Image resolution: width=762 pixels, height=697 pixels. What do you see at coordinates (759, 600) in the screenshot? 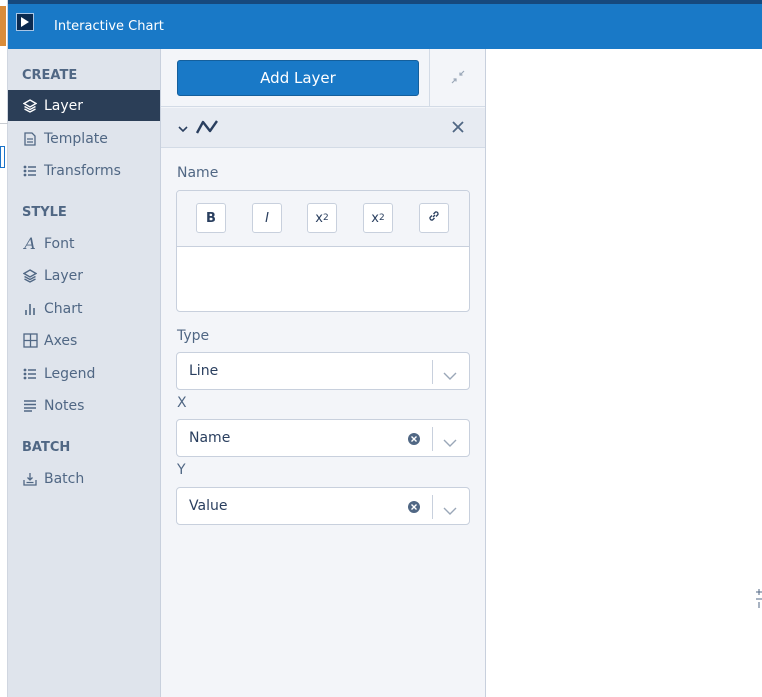
I see `resize-handle-icon` at bounding box center [759, 600].